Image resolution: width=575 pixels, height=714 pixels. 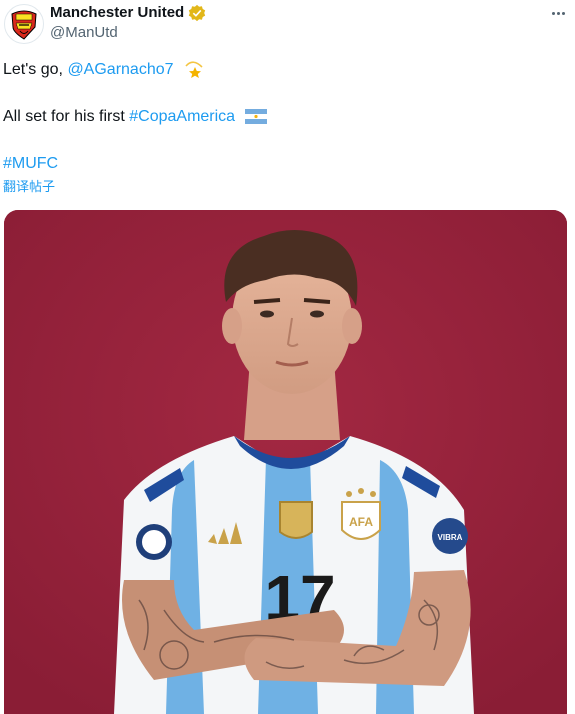 I want to click on avatar, so click(x=24, y=24).